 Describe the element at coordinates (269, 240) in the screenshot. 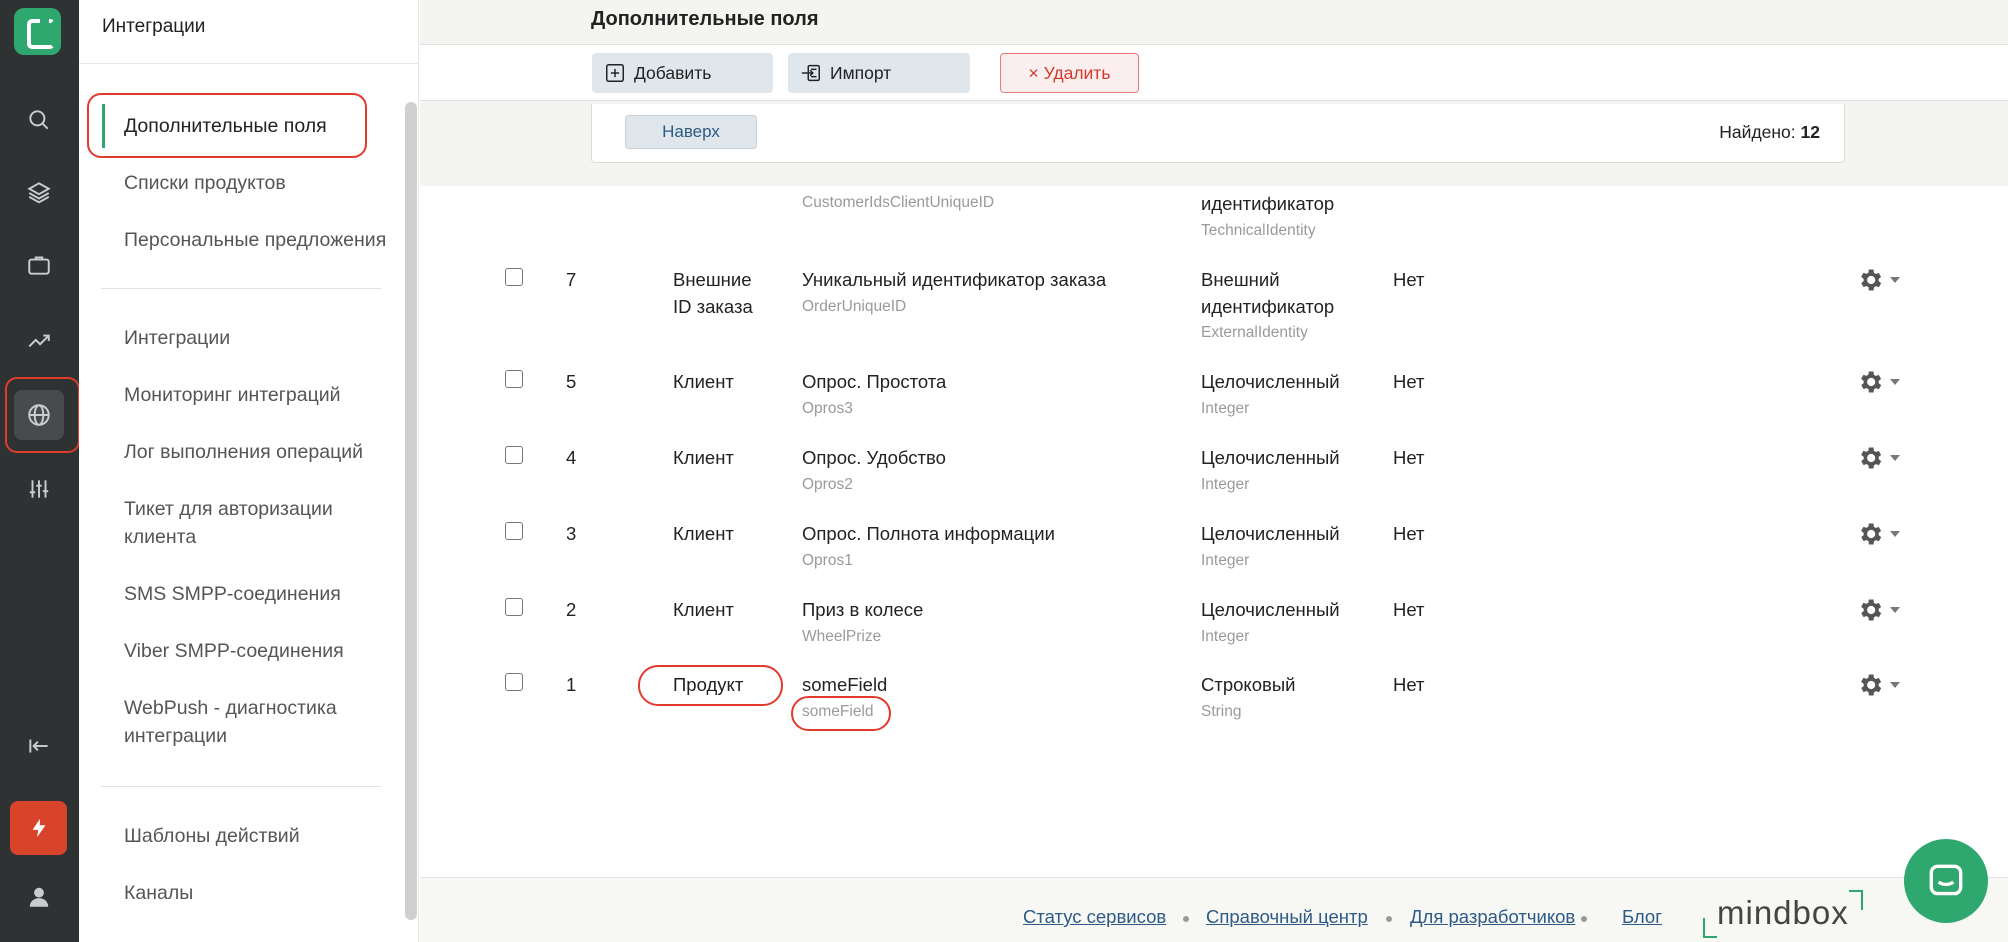

I see `sidebar-item-personal-offers: Персональные предложения` at that location.